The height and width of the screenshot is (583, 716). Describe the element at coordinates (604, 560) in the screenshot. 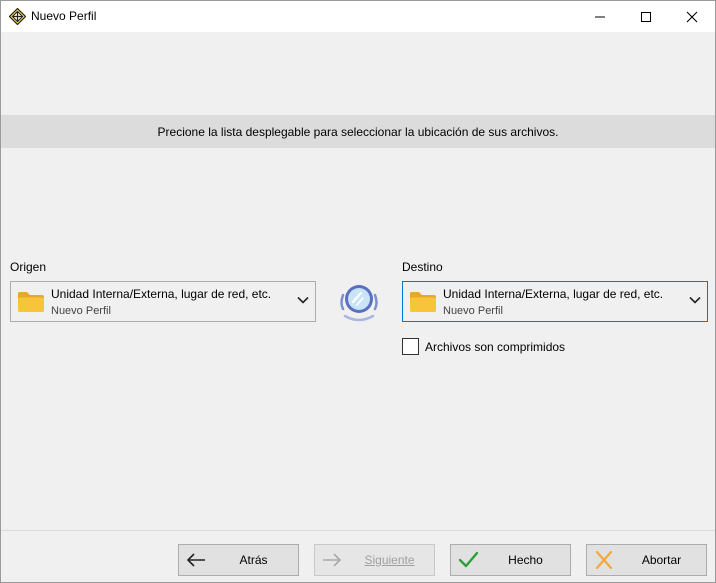

I see `cross-icon` at that location.